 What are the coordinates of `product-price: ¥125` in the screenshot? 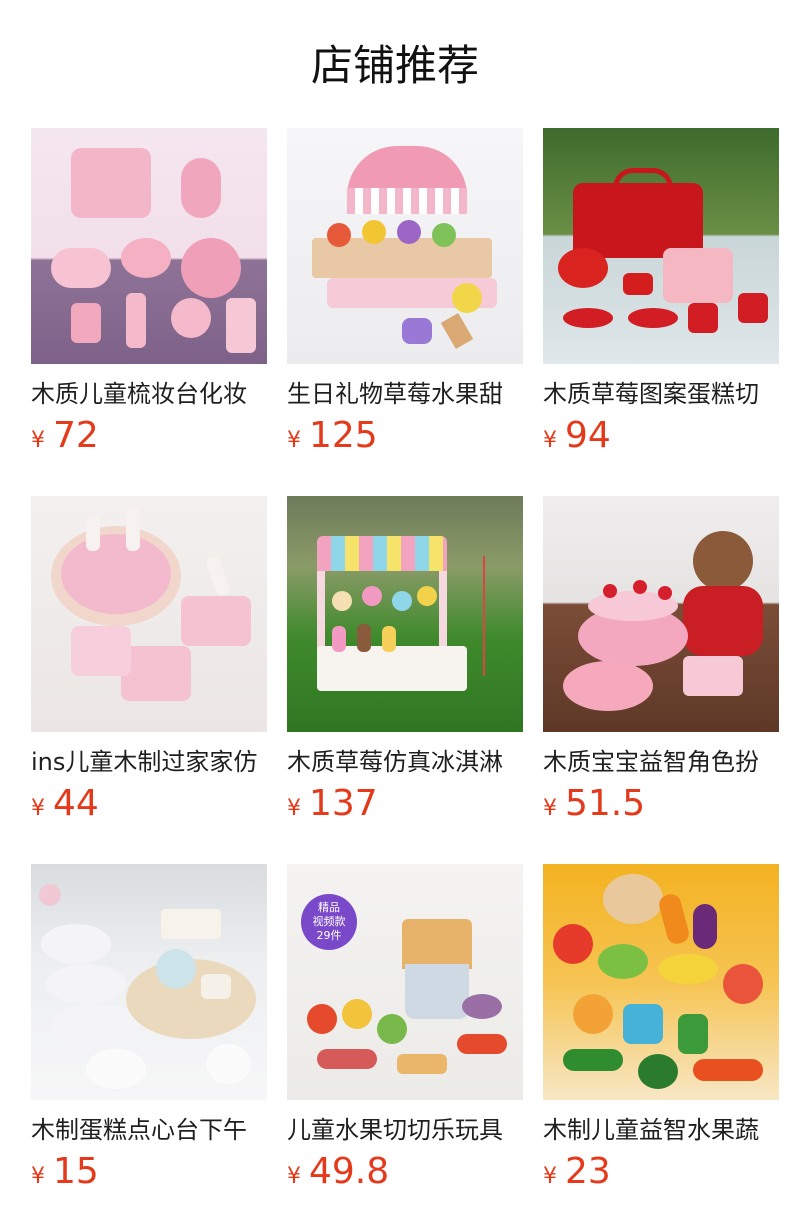 It's located at (332, 436).